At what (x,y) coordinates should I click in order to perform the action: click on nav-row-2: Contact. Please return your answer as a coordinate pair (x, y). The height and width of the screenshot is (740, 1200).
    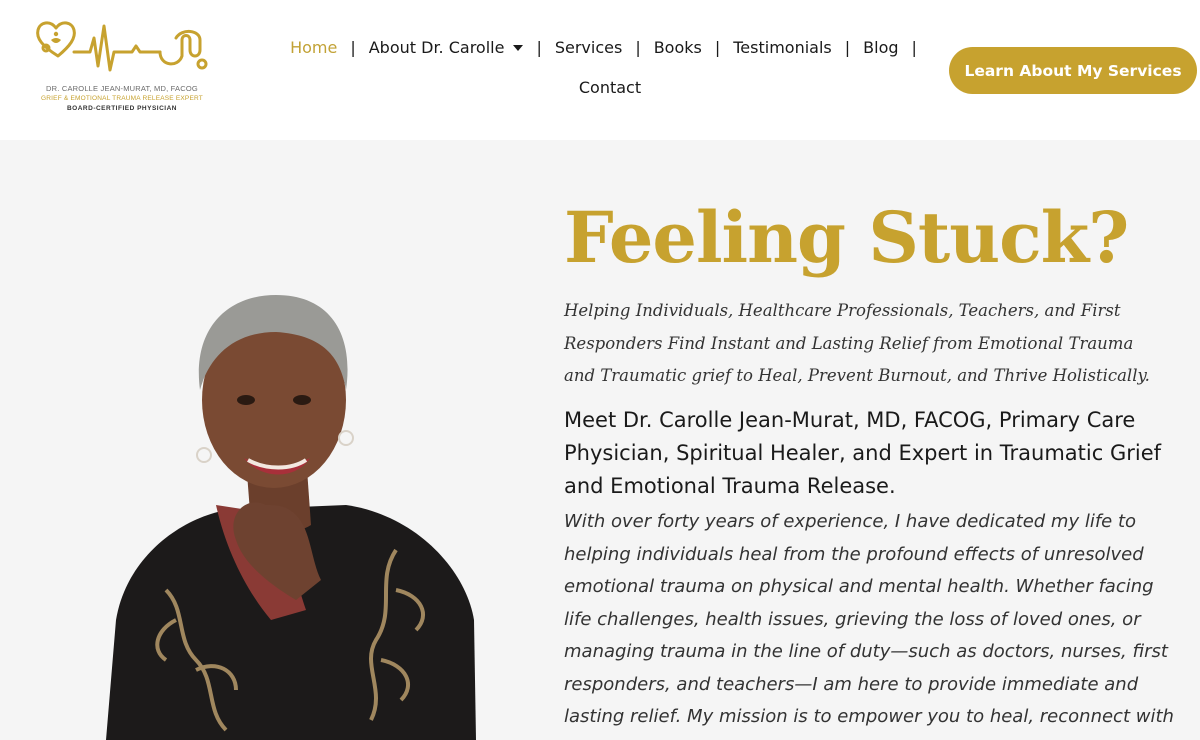
    Looking at the image, I should click on (610, 87).